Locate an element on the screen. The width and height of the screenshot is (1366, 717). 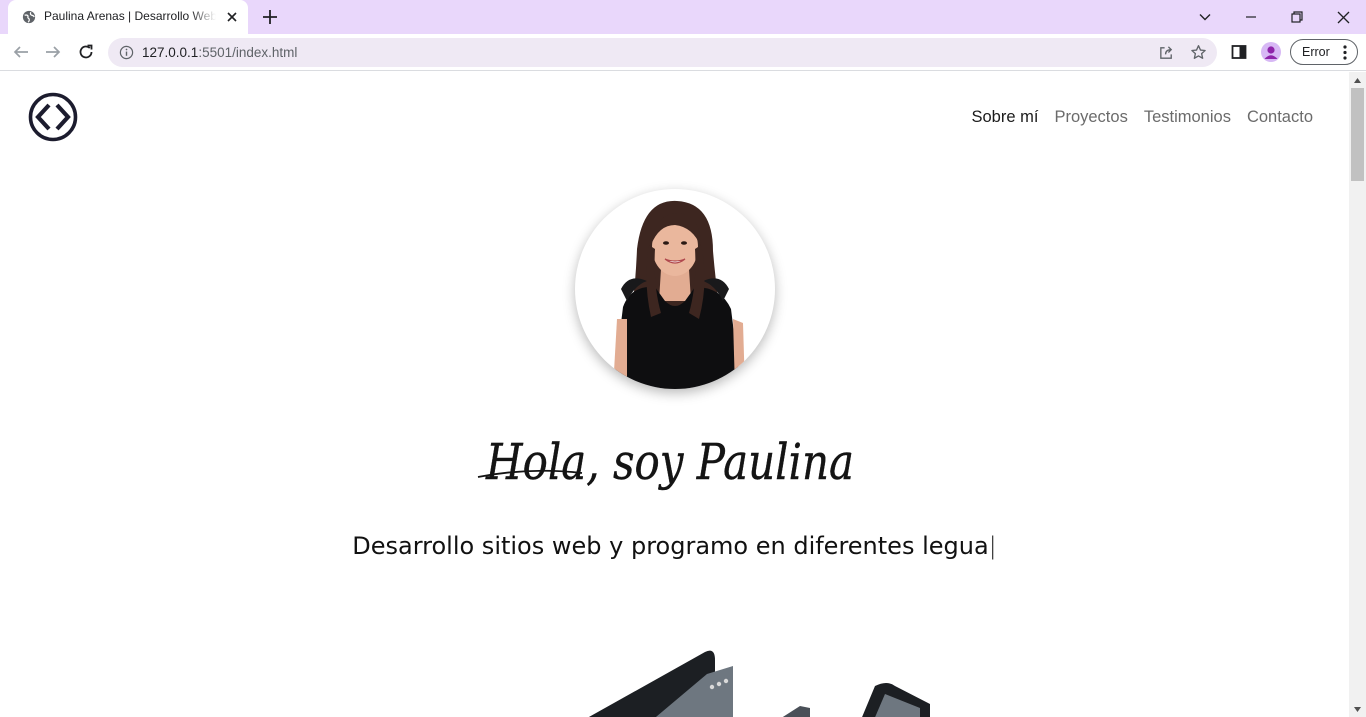
scroll-down-icon is located at coordinates (1357, 709).